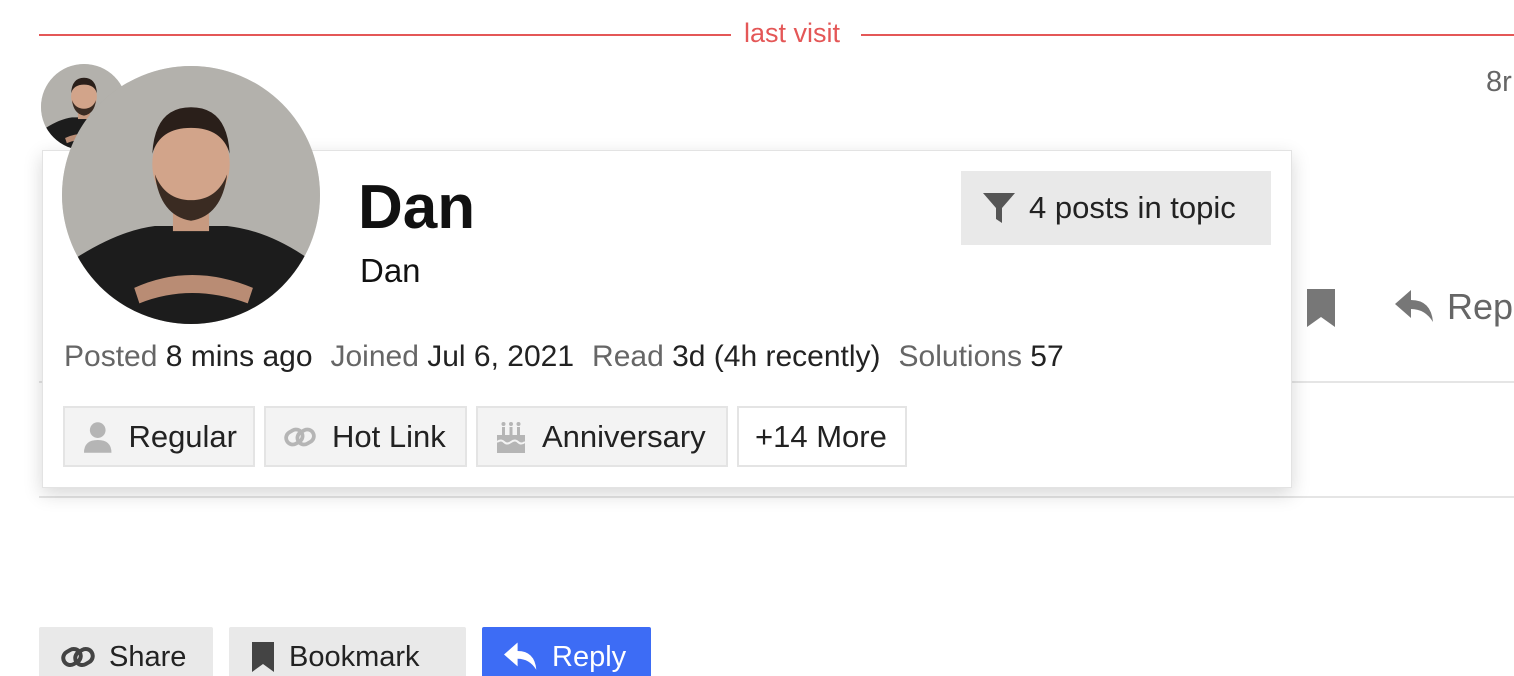  I want to click on reply-button: Reply, so click(566, 651).